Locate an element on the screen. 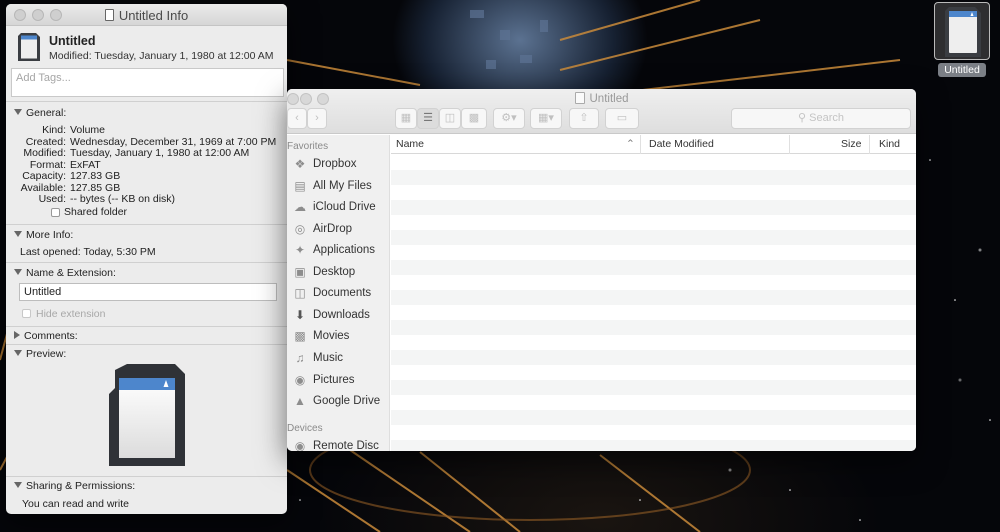 The height and width of the screenshot is (532, 1000). sidebar-item-label: Dropbox is located at coordinates (335, 164).